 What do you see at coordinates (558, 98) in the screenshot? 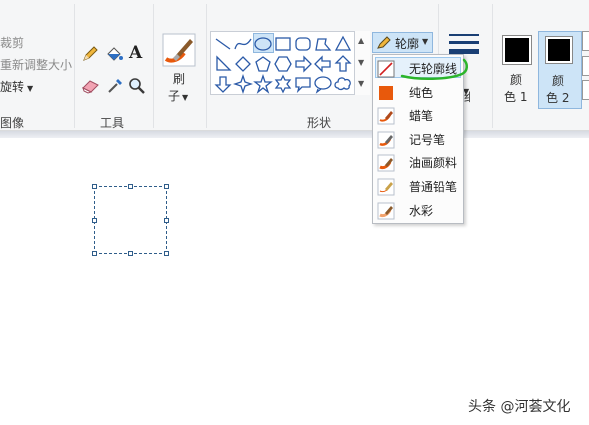
I see `color2-label-2: 色 2` at bounding box center [558, 98].